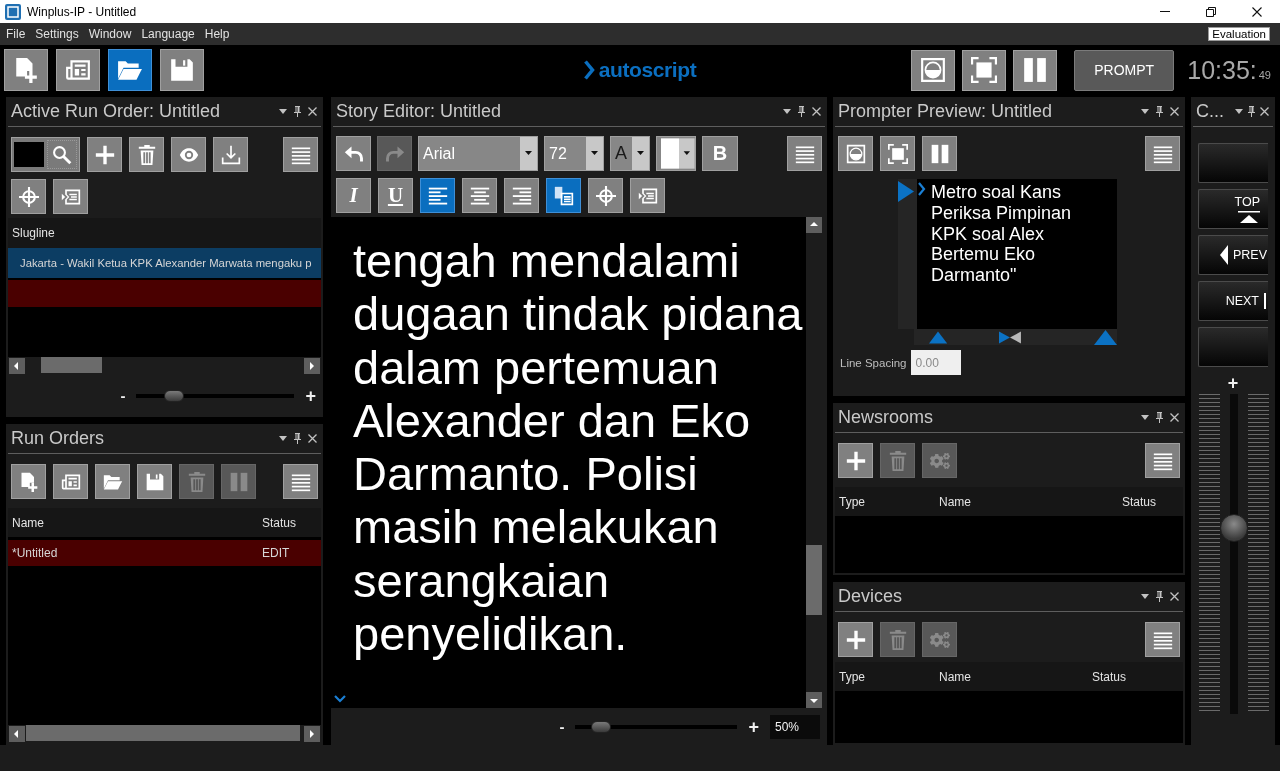 The width and height of the screenshot is (1280, 771). Describe the element at coordinates (521, 195) in the screenshot. I see `align-right-button` at that location.